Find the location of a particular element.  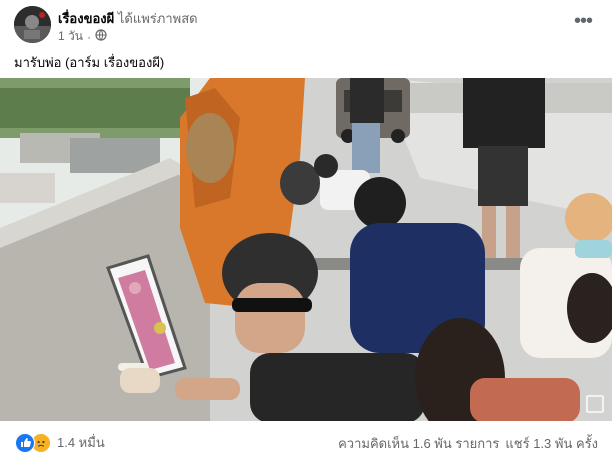

post-action-text: ได้แพร่ภาพสด is located at coordinates (157, 18).